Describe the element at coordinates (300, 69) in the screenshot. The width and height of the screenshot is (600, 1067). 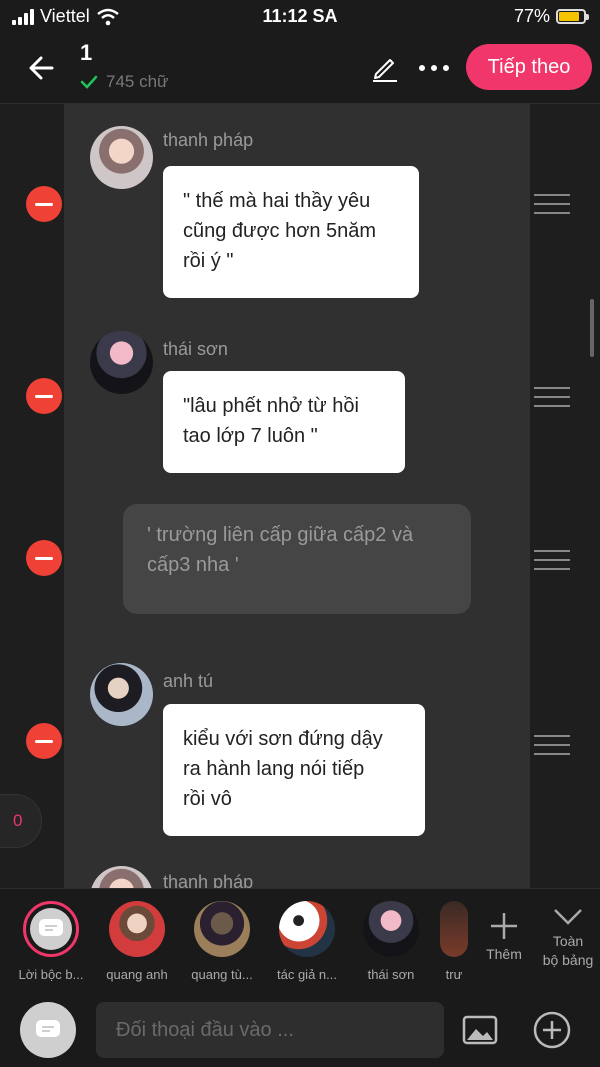
I see `top-bar: 1 745 chữ Tiếp theo` at that location.